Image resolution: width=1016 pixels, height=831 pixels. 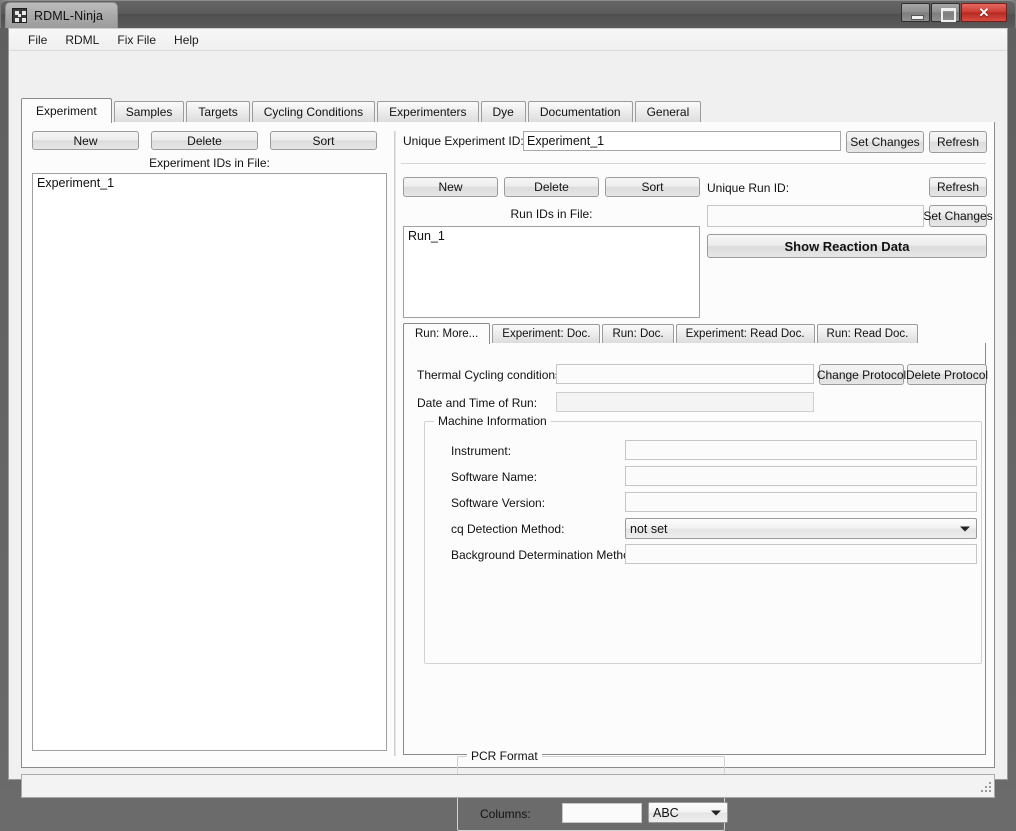 I want to click on experiment-refresh-button: Refresh, so click(x=958, y=142).